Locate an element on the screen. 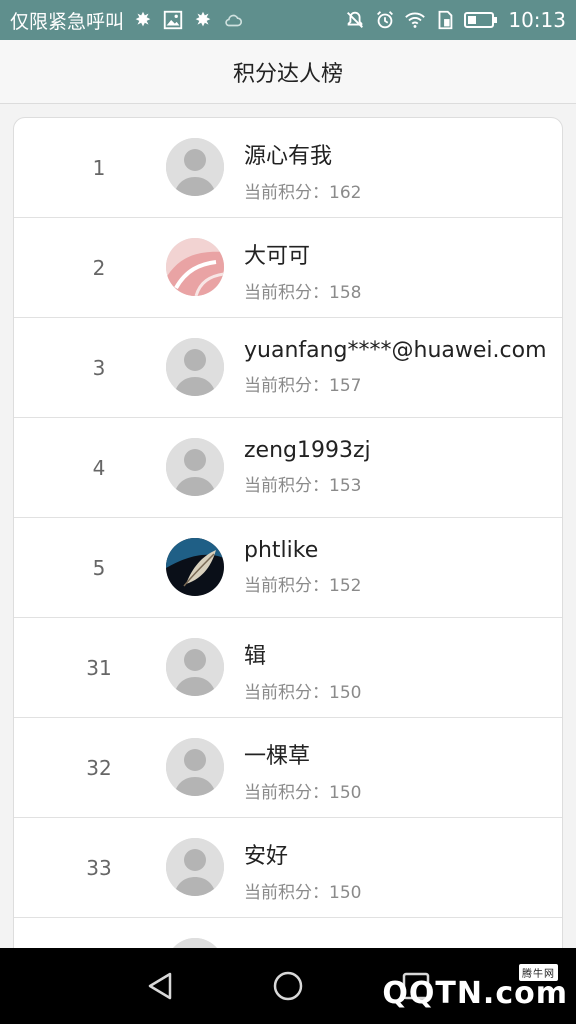 This screenshot has width=576, height=1024. user-score: 当前积分：153 is located at coordinates (303, 486).